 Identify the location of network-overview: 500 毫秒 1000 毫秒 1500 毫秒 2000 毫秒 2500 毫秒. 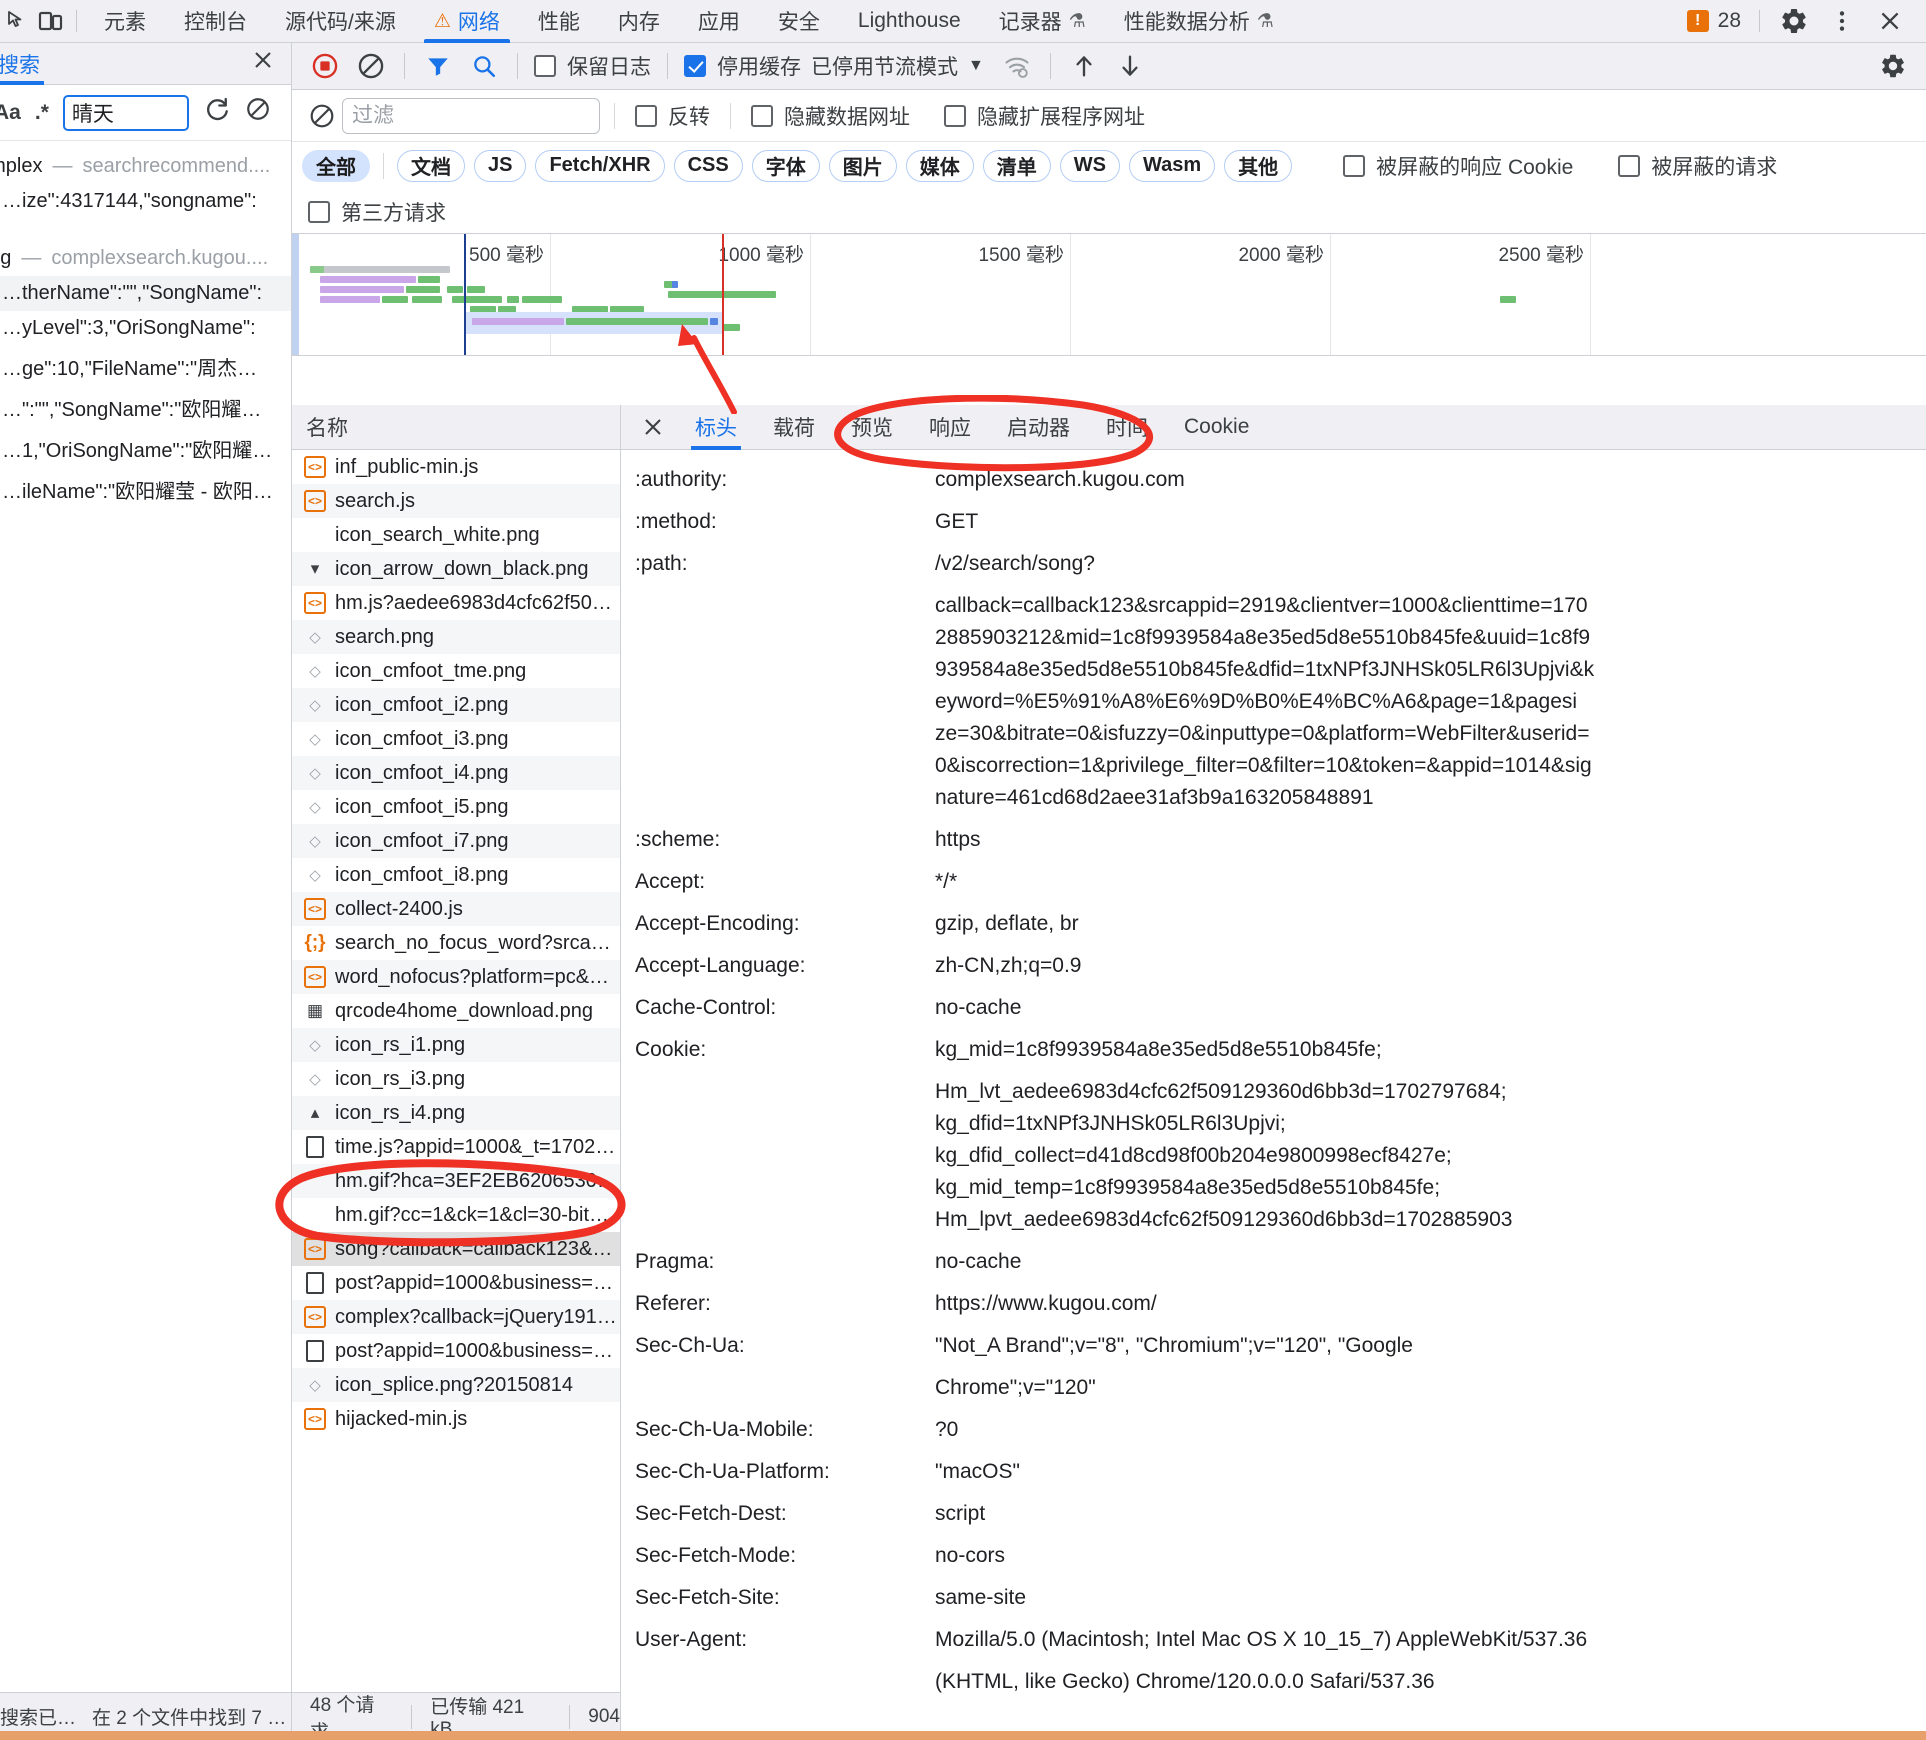
(1109, 295).